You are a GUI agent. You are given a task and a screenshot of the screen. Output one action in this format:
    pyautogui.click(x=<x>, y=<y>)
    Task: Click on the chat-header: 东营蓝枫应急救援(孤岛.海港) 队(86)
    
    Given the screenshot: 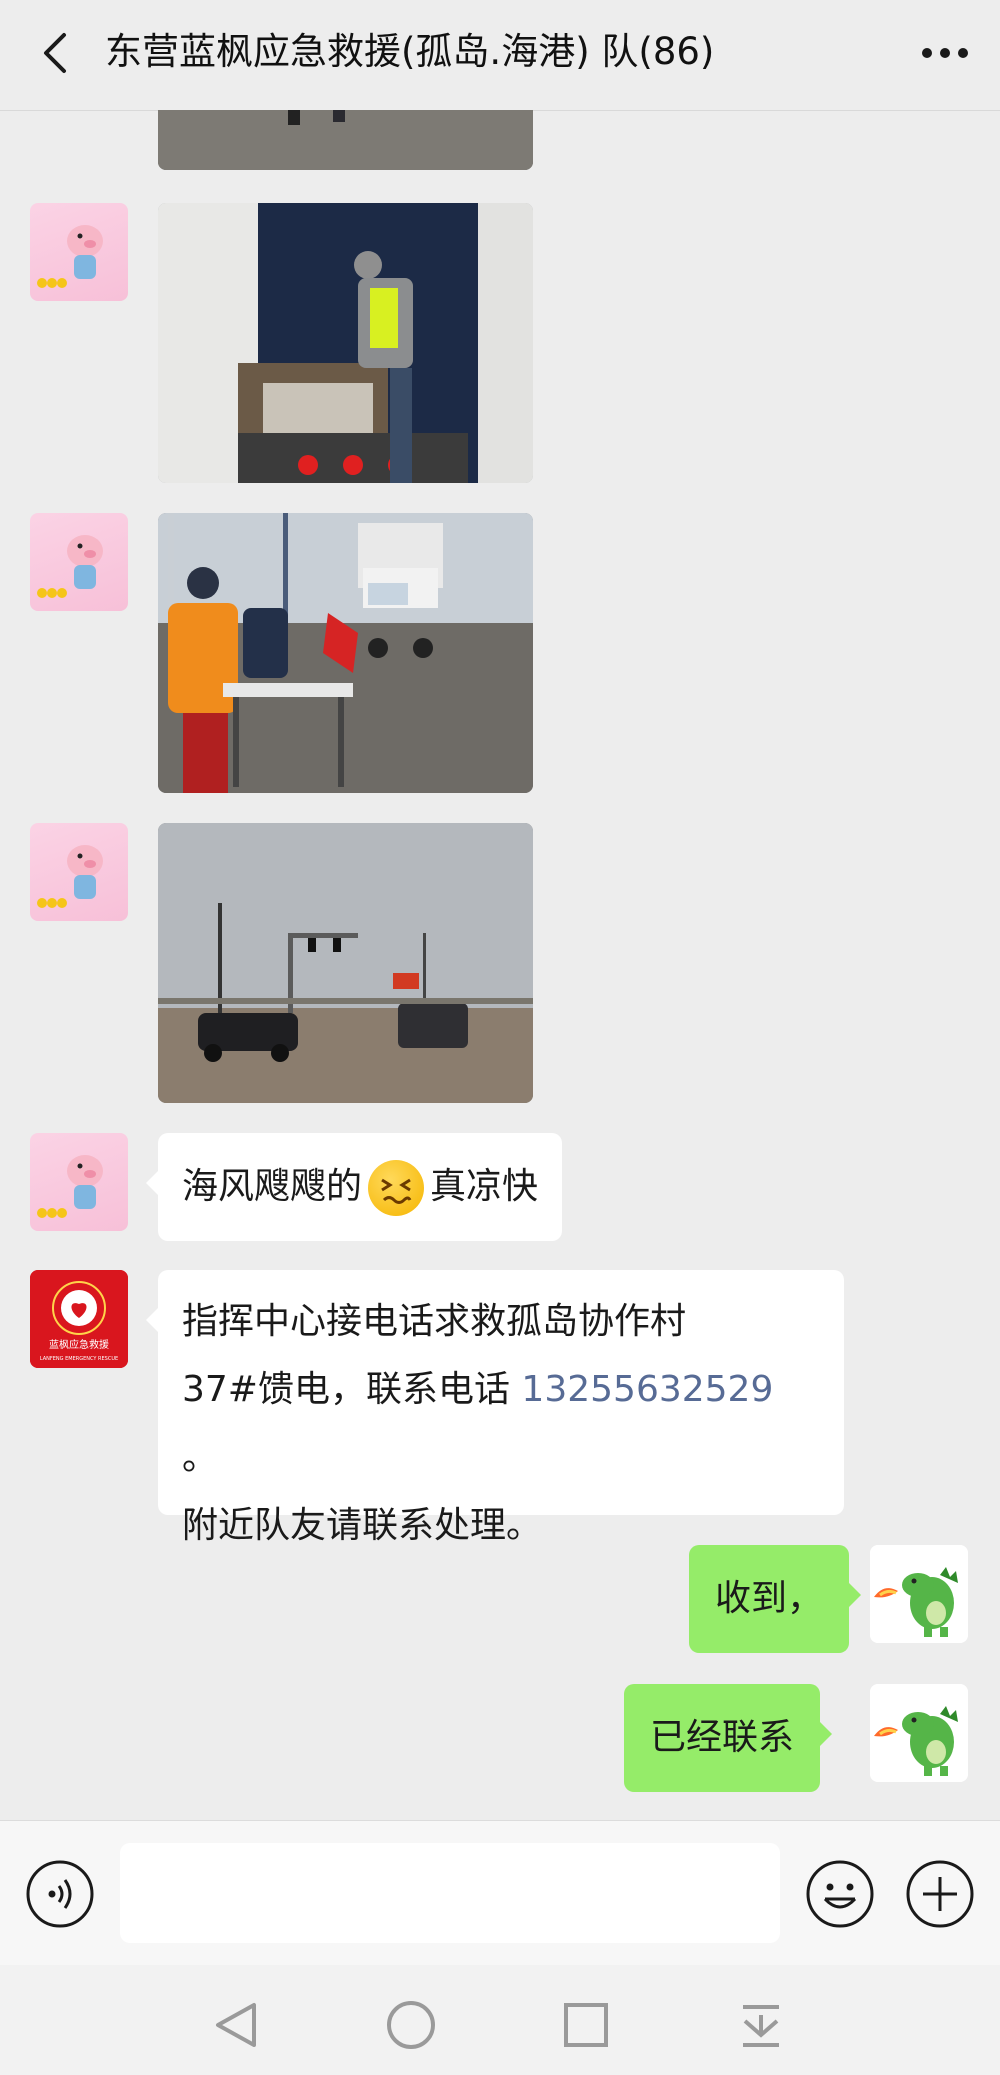 What is the action you would take?
    pyautogui.click(x=500, y=55)
    